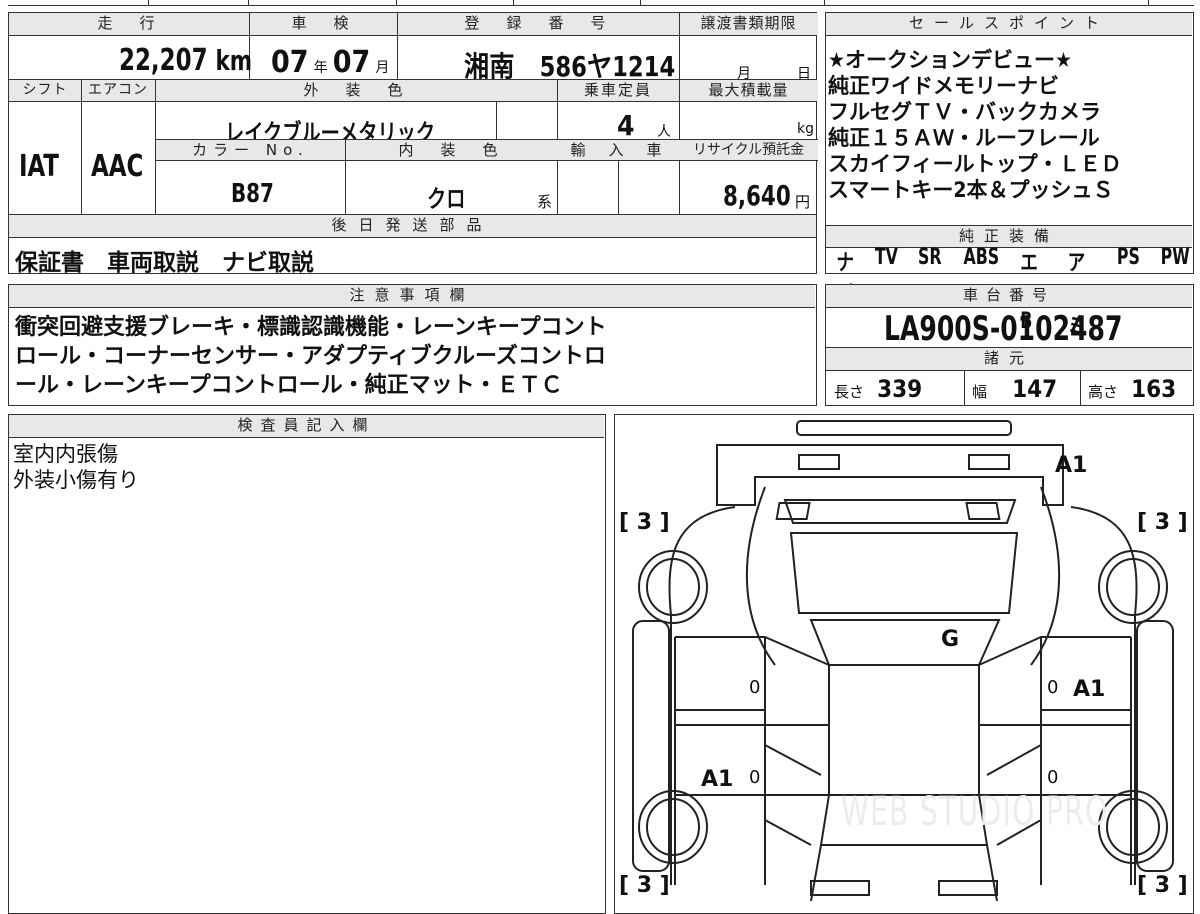 Image resolution: width=1200 pixels, height=914 pixels. I want to click on color-no-label: カラー No., so click(250, 150).